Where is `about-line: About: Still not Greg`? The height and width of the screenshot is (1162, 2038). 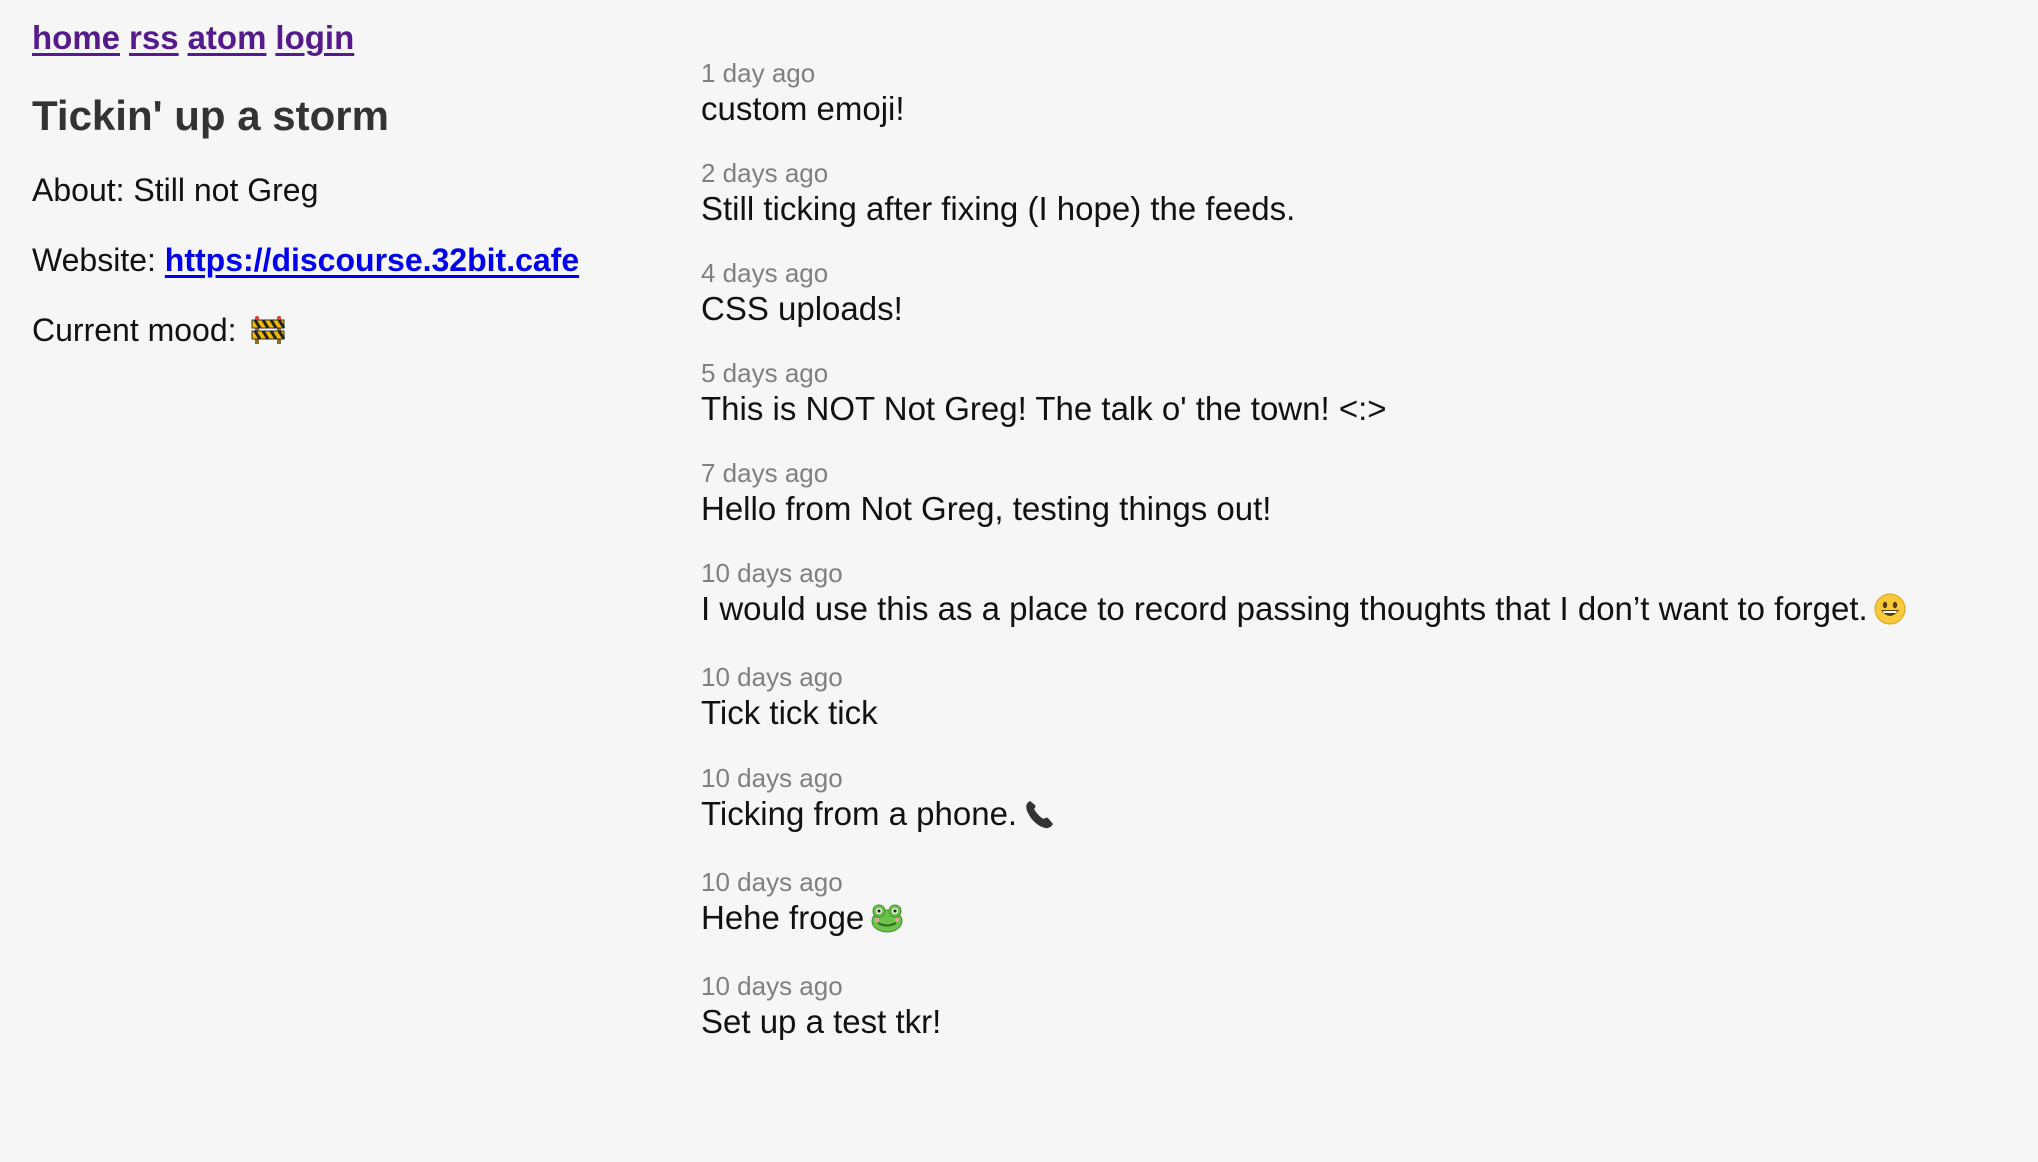
about-line: About: Still not Greg is located at coordinates (332, 190).